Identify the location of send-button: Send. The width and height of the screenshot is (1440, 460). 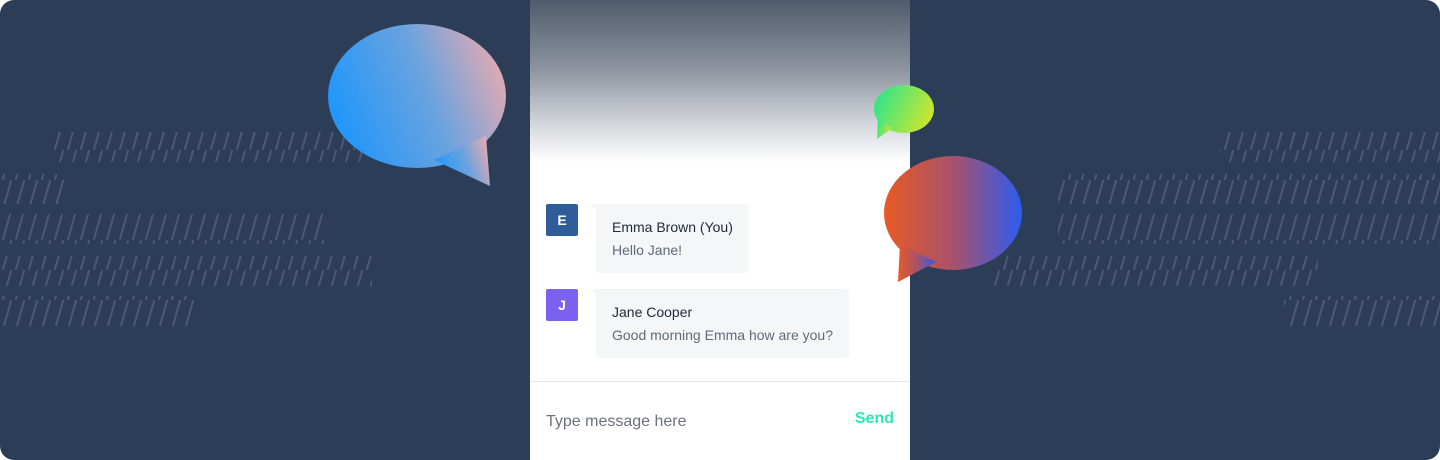
(874, 419).